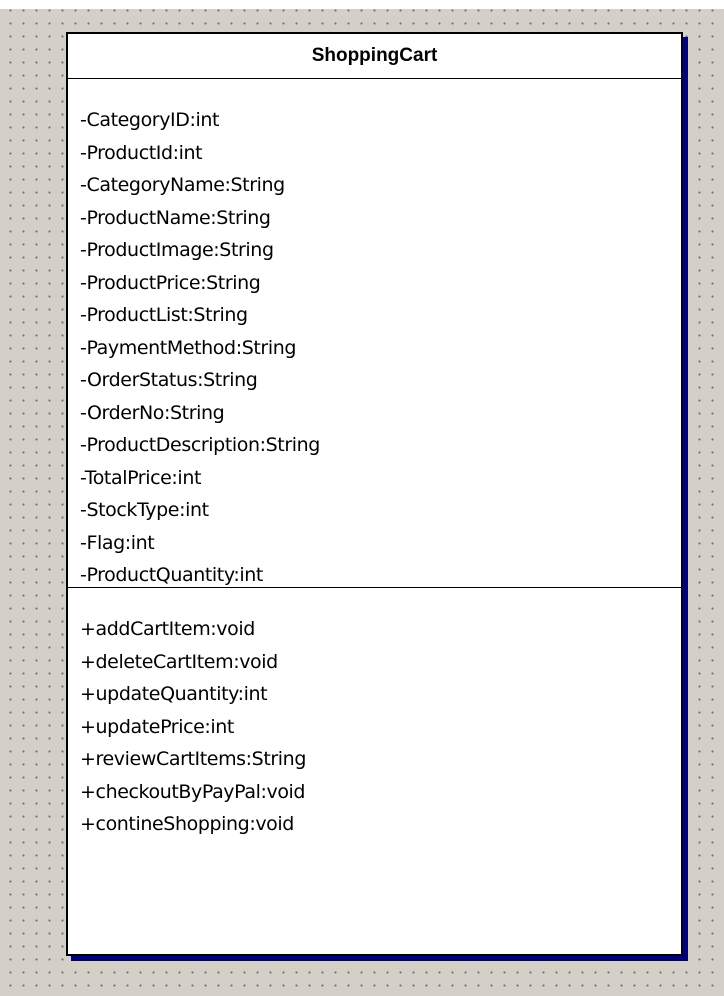 This screenshot has height=996, width=724. Describe the element at coordinates (380, 575) in the screenshot. I see `attribute-product-quantity: -ProductQuantity:int` at that location.